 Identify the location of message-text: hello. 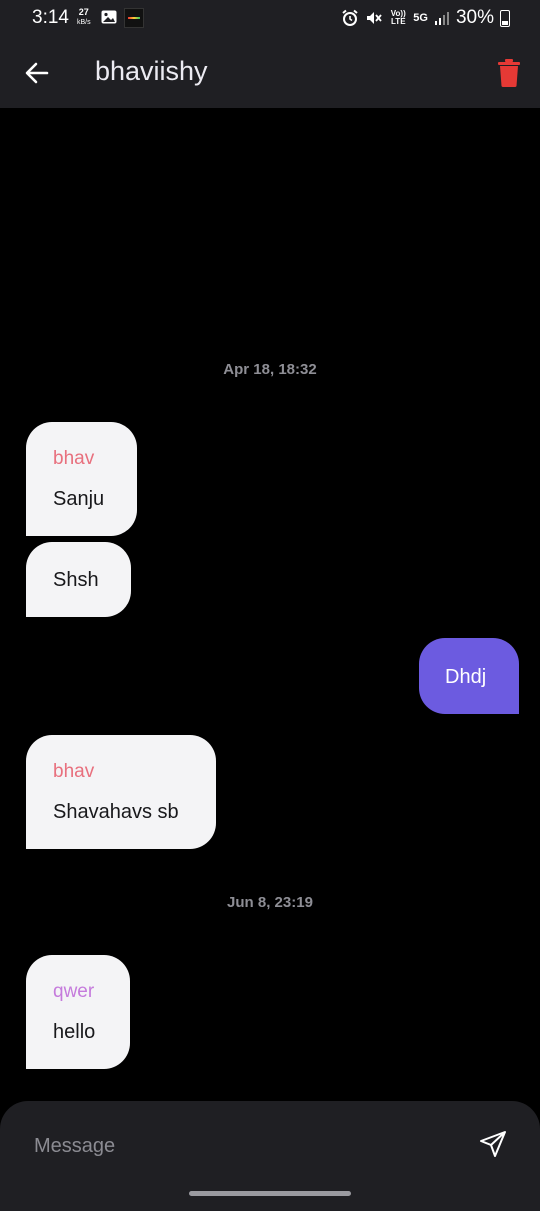
(74, 1032).